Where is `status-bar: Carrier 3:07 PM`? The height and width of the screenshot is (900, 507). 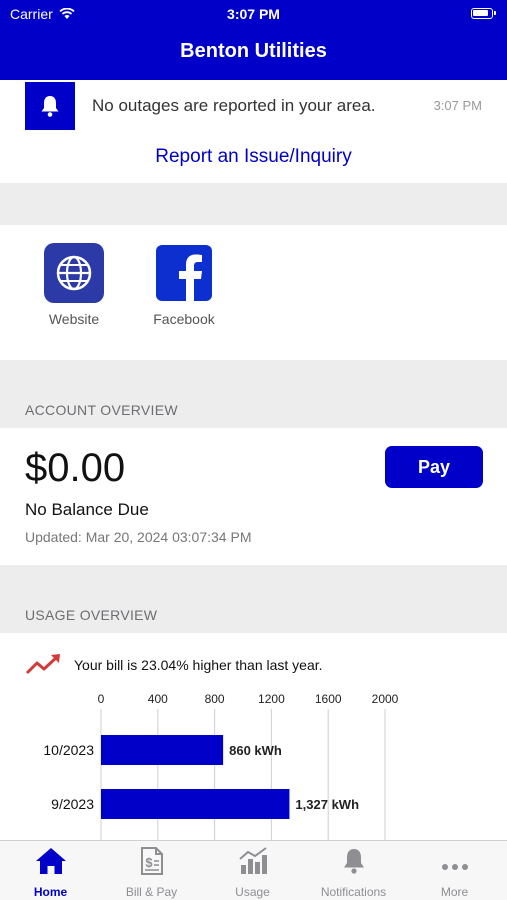
status-bar: Carrier 3:07 PM is located at coordinates (253, 14).